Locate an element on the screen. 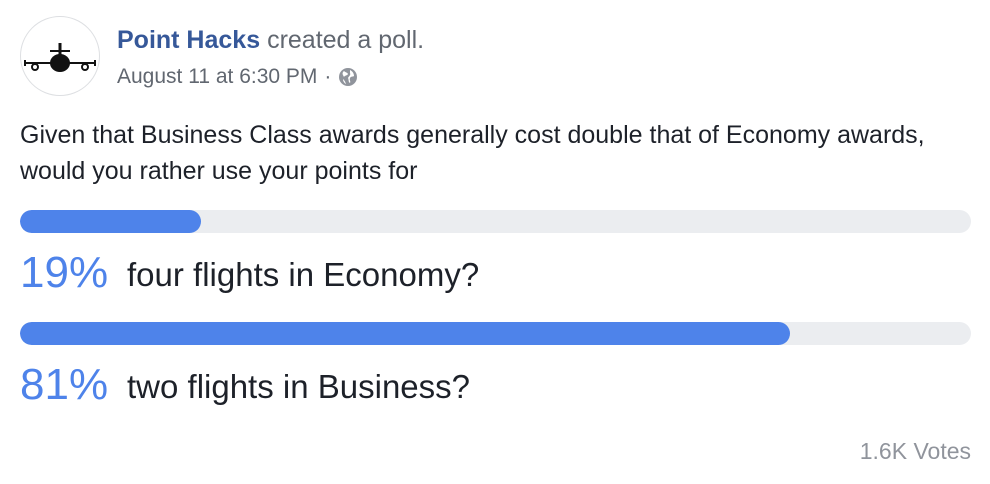  post-meta: August 11 at 6:30 PM · is located at coordinates (237, 77).